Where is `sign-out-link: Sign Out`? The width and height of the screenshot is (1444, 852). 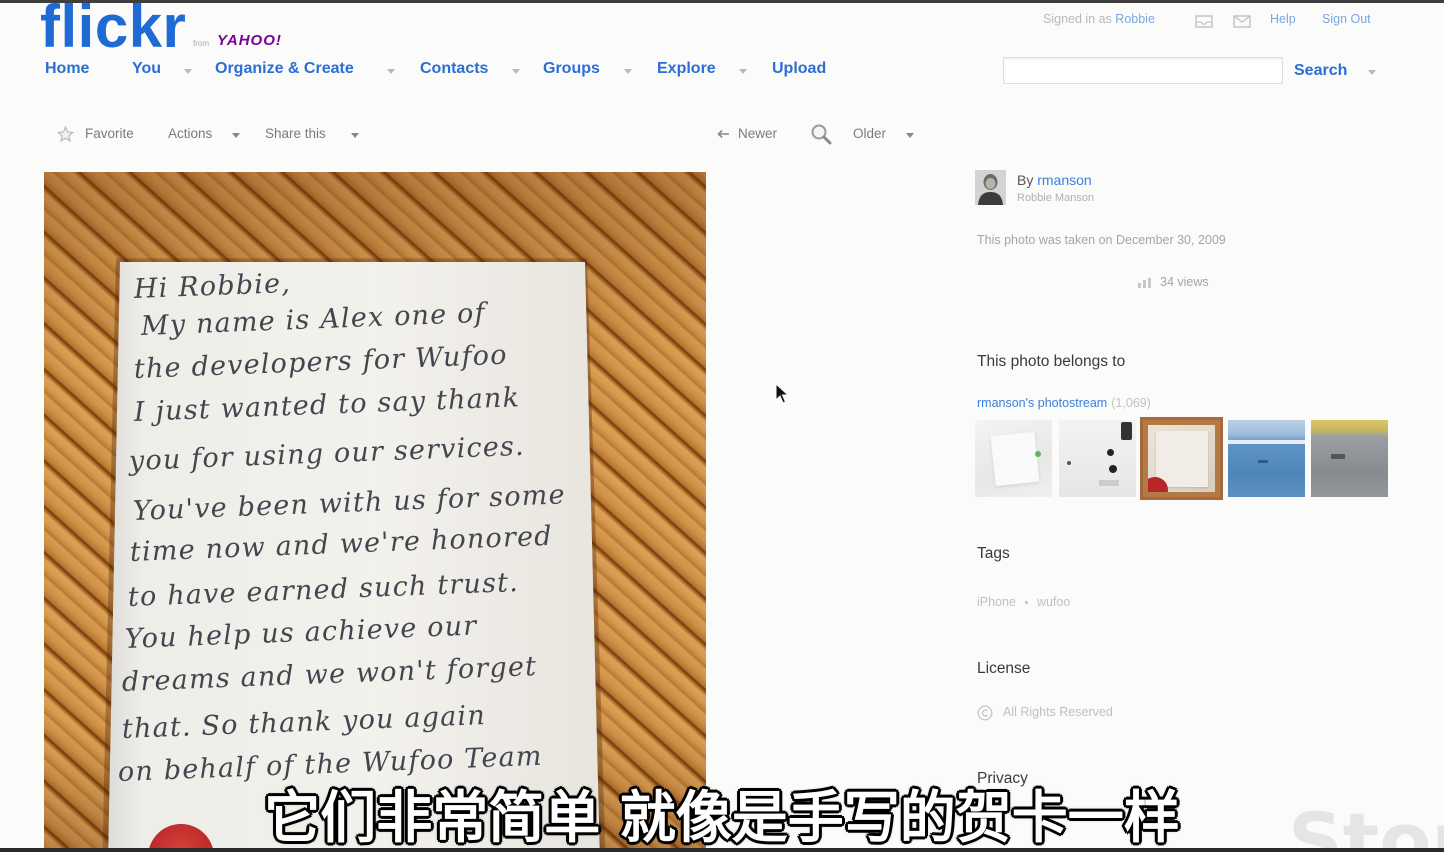 sign-out-link: Sign Out is located at coordinates (1346, 19).